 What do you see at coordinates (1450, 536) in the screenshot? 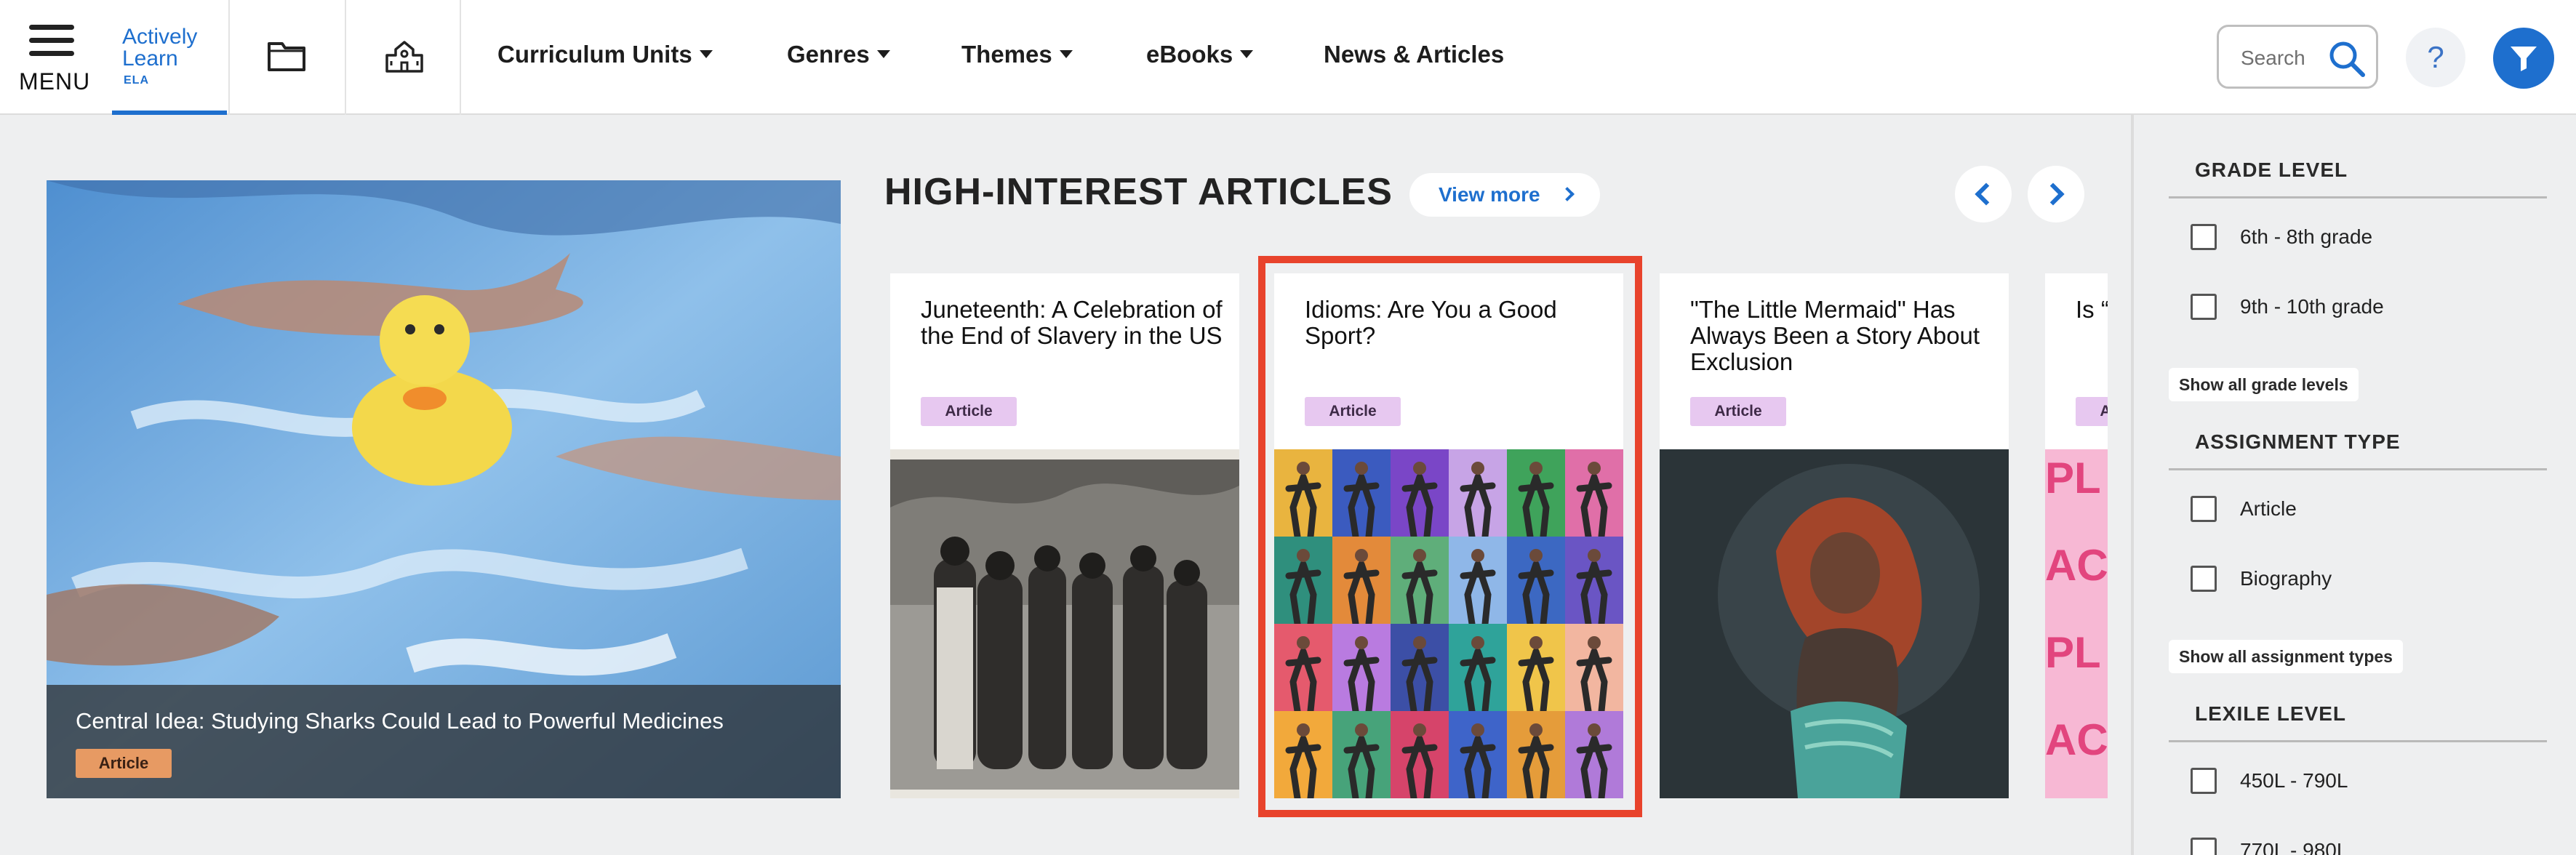
I see `selected-card-highlight` at bounding box center [1450, 536].